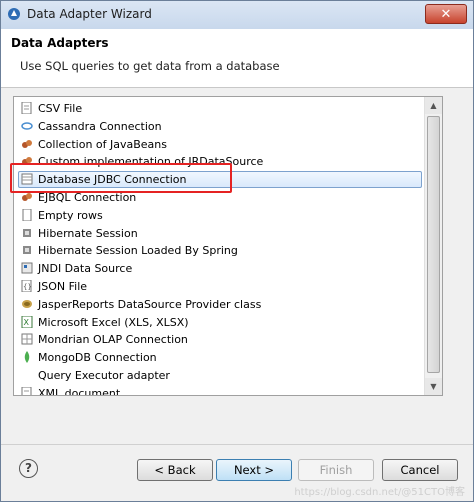  What do you see at coordinates (220, 339) in the screenshot?
I see `list-item: Mondrian OLAP Connection` at bounding box center [220, 339].